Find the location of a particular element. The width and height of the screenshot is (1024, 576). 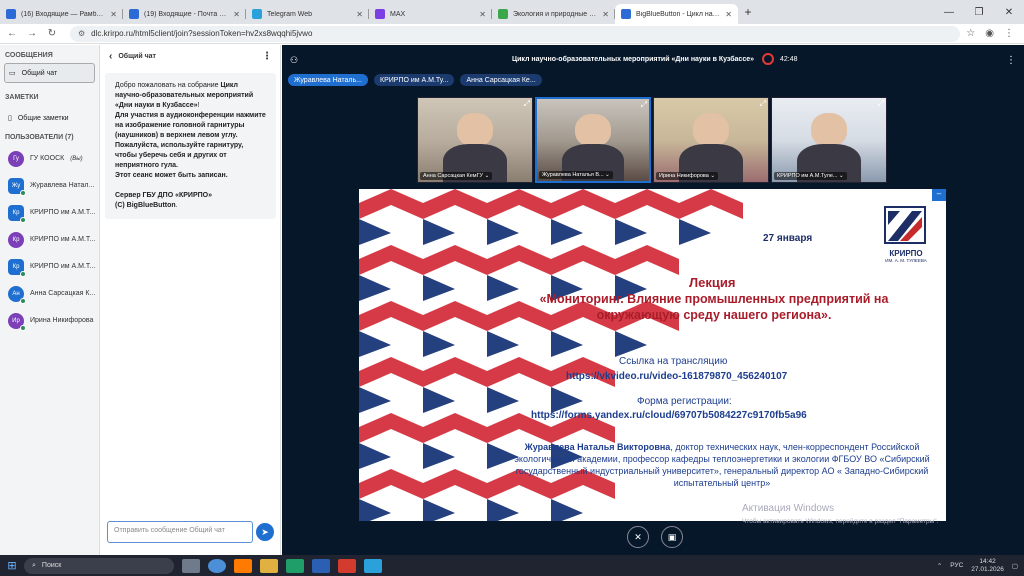

window-controls: — ❐ ✕ is located at coordinates (979, 12).